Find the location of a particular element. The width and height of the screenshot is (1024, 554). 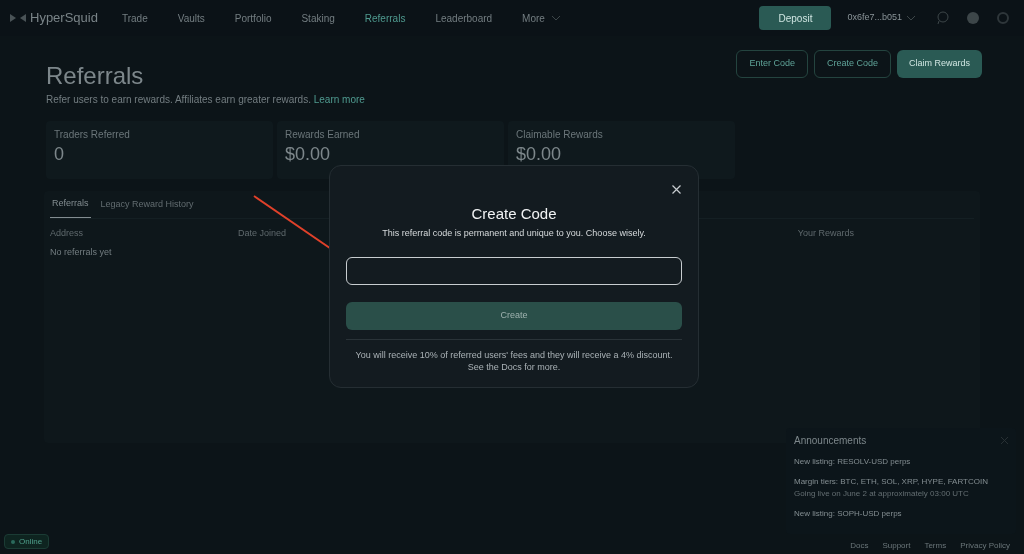

dialog-title: Create Code is located at coordinates (514, 214).